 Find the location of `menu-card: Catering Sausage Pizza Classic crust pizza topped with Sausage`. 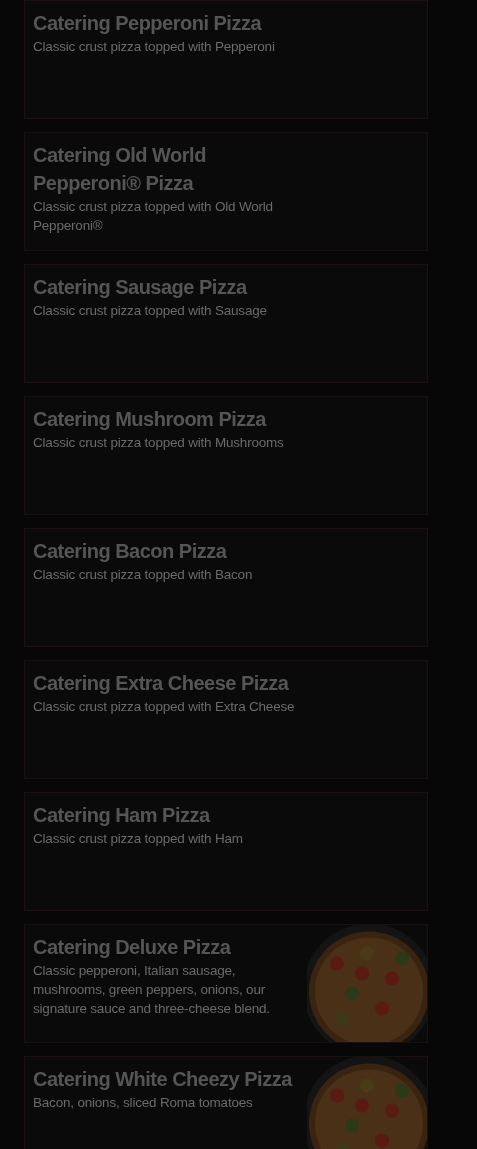

menu-card: Catering Sausage Pizza Classic crust pizza topped with Sausage is located at coordinates (226, 323).